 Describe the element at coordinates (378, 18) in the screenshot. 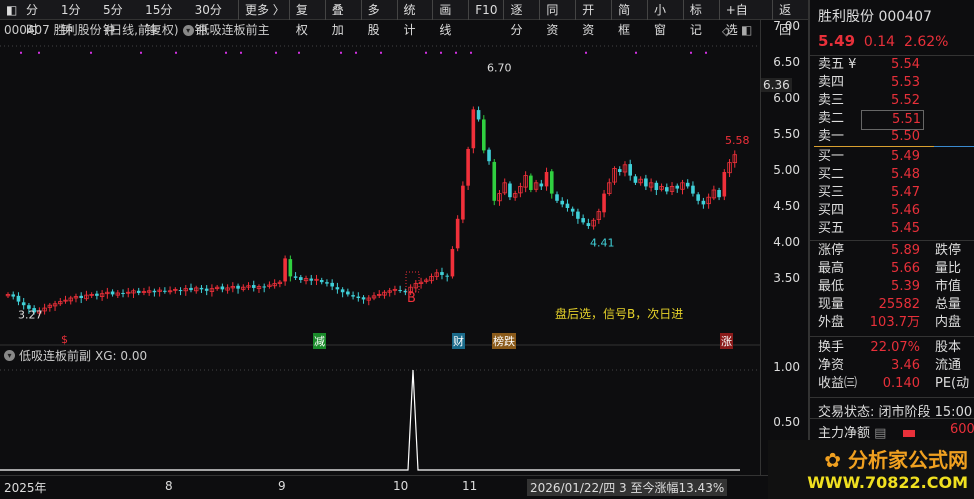

I see `toolbar-button: 多股` at that location.